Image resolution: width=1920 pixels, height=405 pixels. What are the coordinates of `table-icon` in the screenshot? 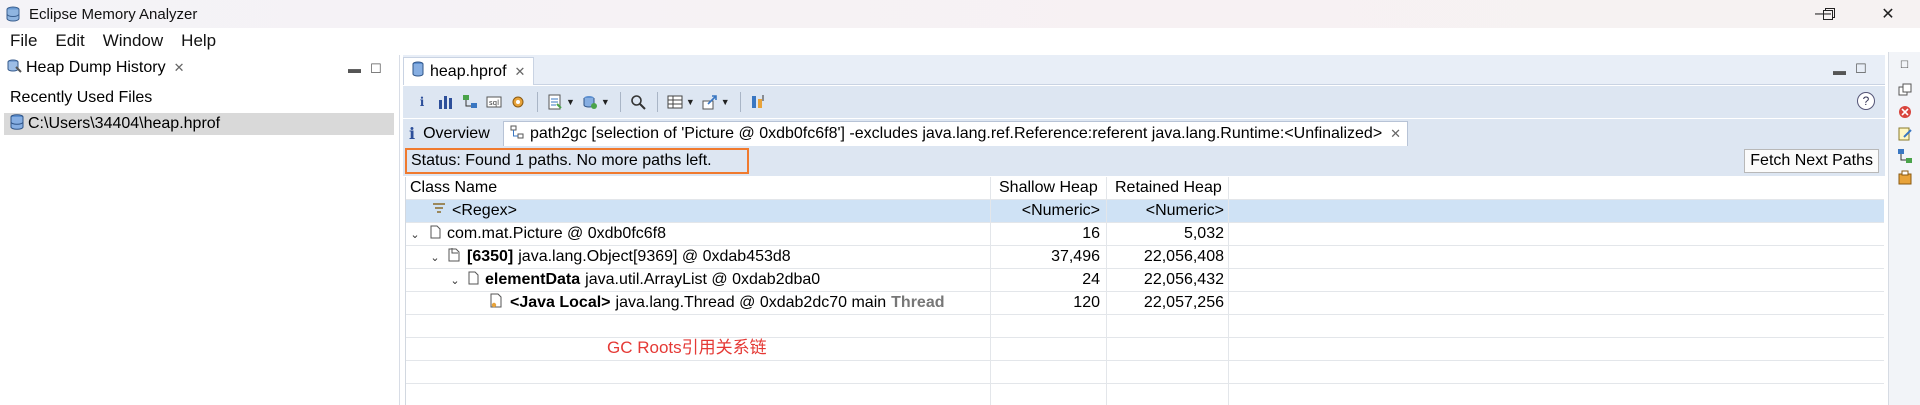 It's located at (675, 102).